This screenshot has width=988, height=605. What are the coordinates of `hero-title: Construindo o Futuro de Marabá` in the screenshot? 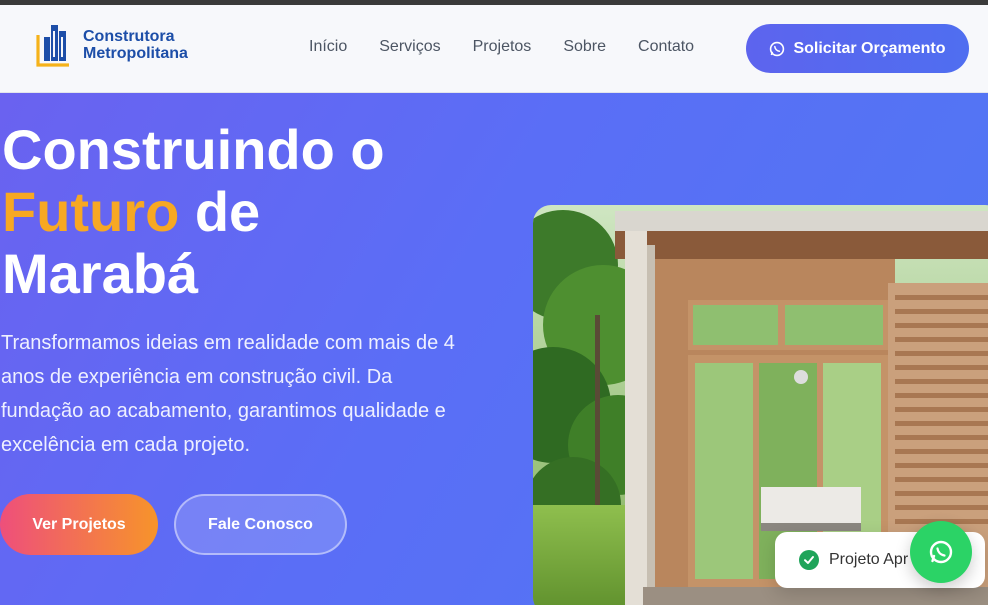 It's located at (232, 212).